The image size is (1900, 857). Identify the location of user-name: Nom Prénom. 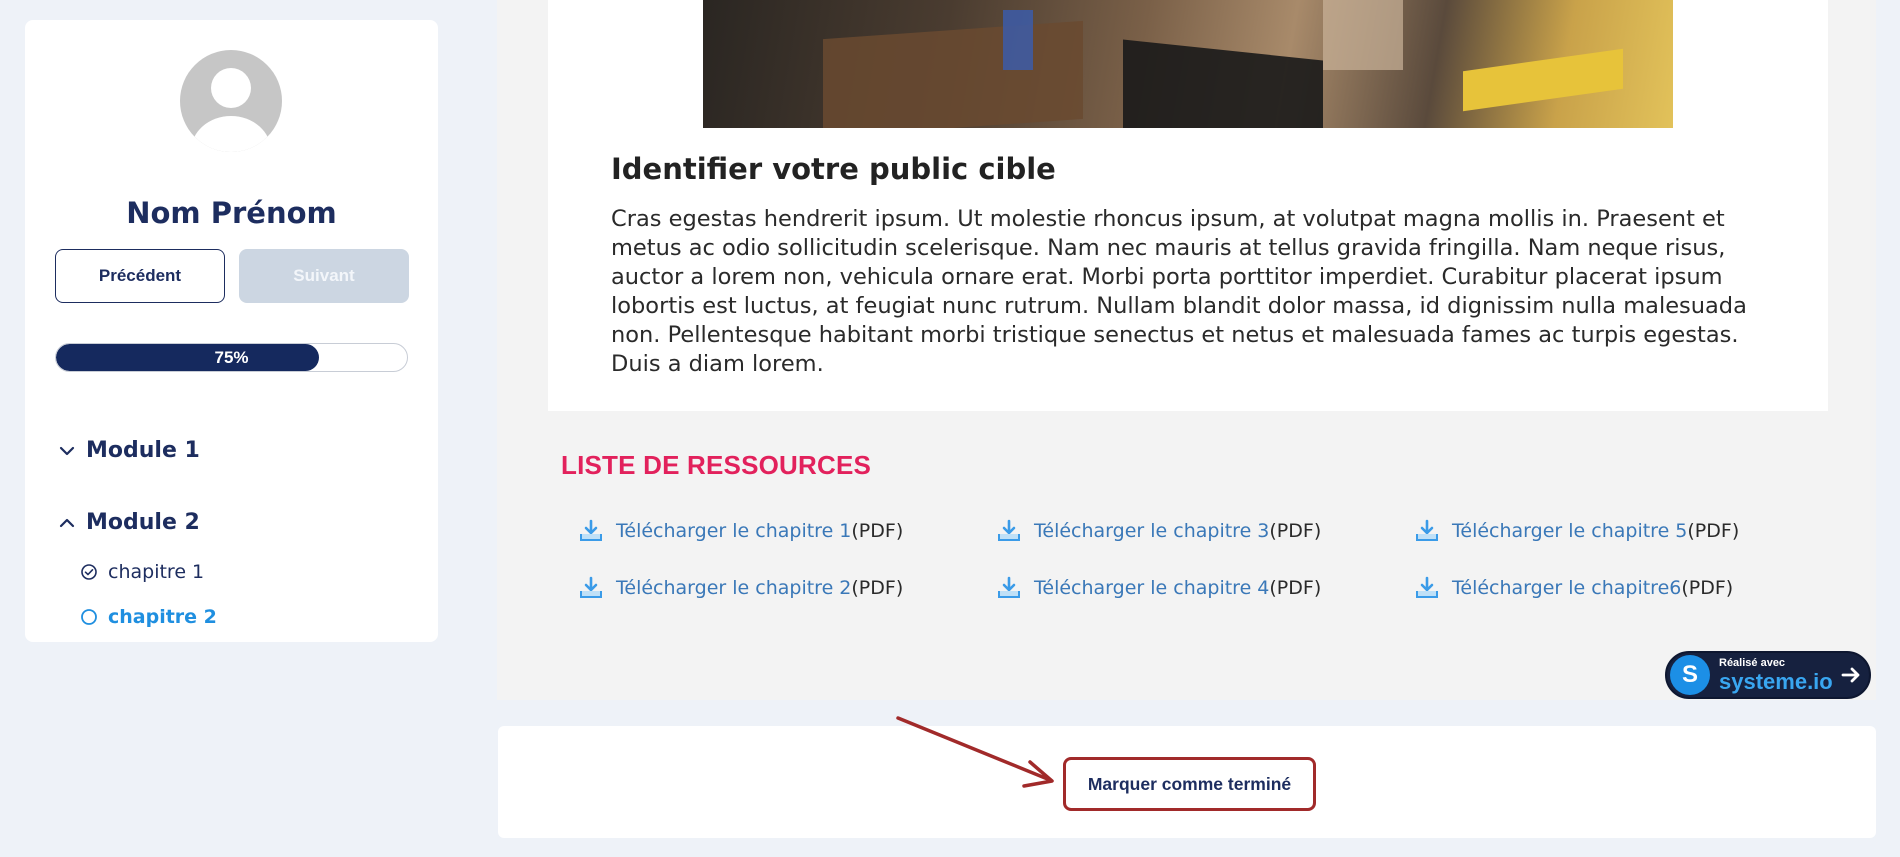
(231, 213).